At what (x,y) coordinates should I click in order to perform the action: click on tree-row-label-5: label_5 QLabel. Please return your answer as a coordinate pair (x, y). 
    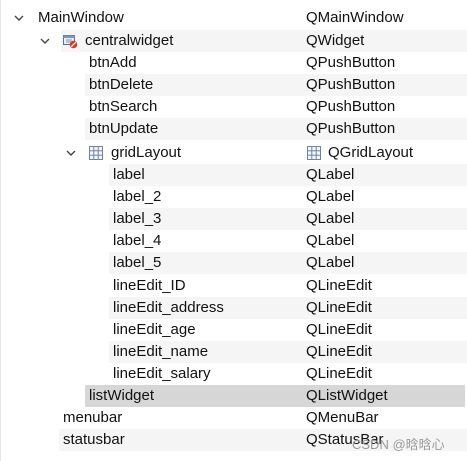
    Looking at the image, I should click on (234, 263).